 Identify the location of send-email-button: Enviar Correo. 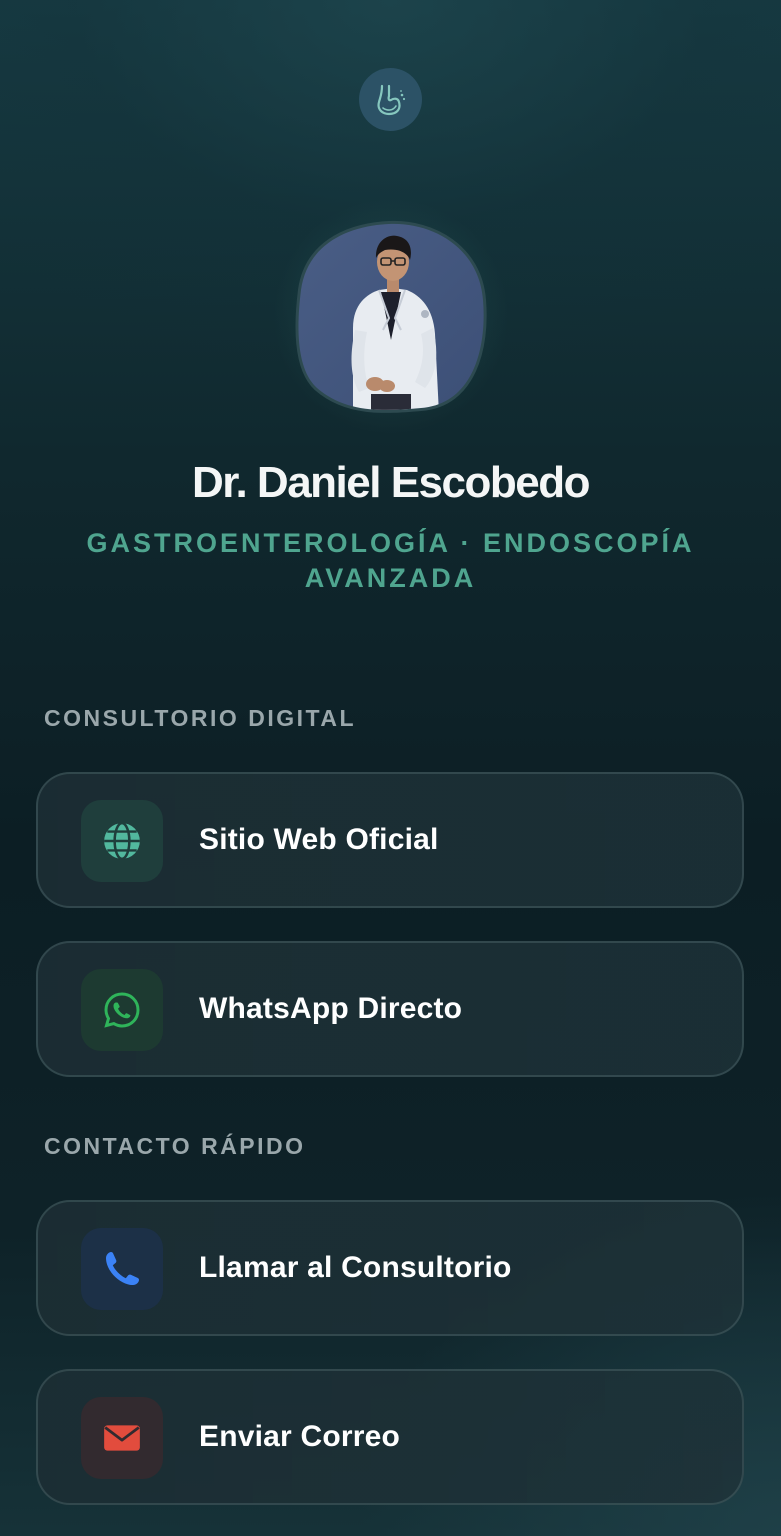
(390, 1437).